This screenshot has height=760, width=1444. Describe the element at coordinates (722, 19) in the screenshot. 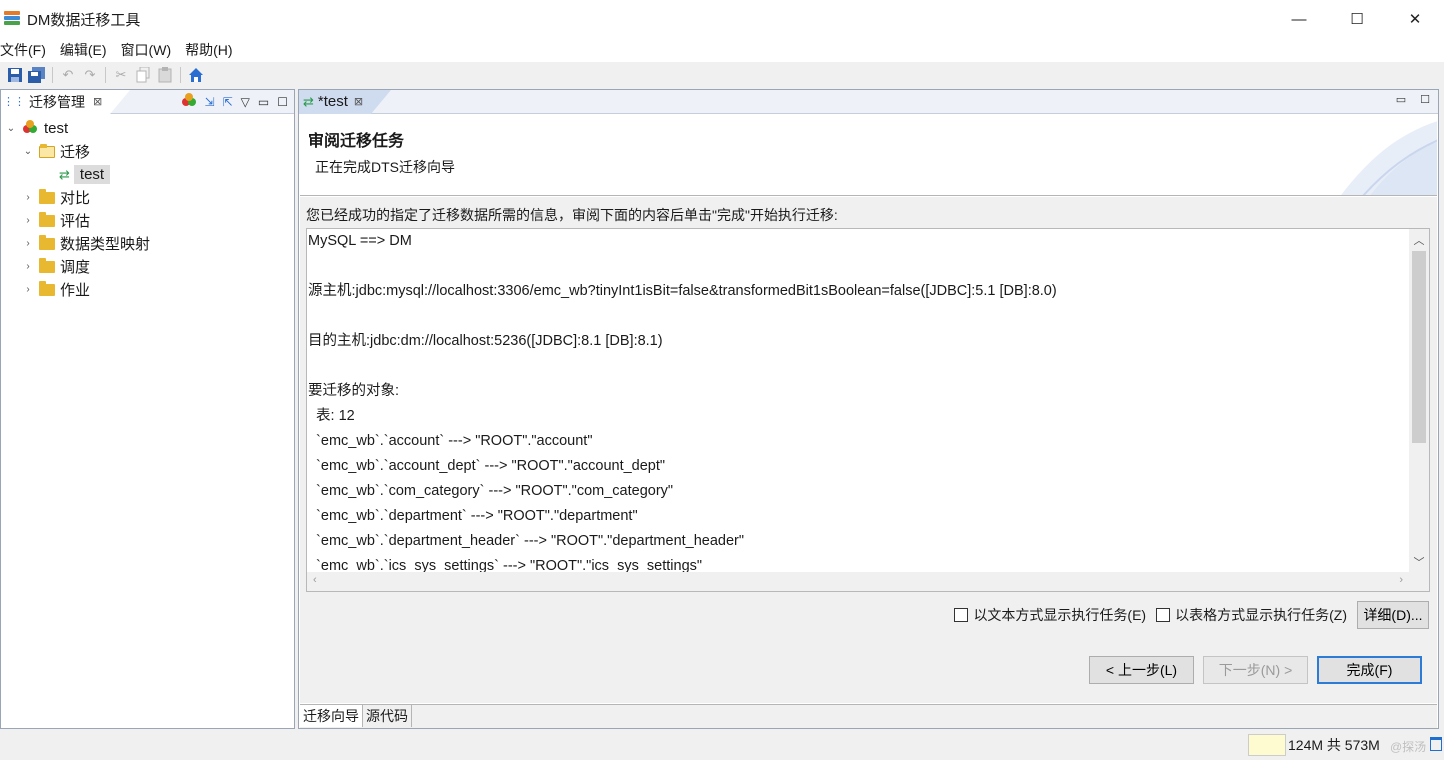

I see `title-bar: DM数据迁移工具 — ☐ ✕` at that location.